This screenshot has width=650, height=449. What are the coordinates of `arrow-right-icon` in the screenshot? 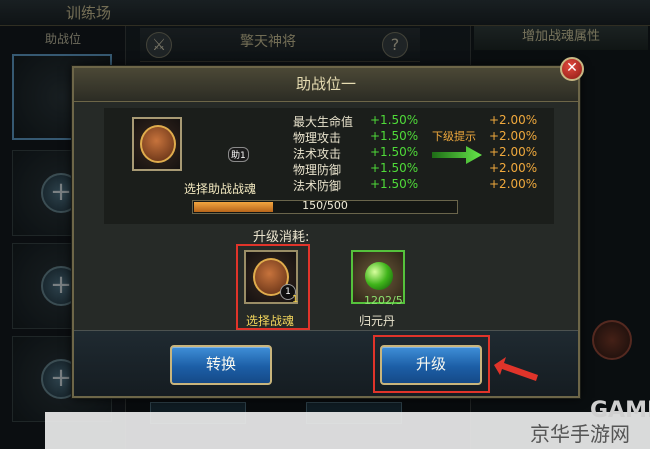 It's located at (457, 155).